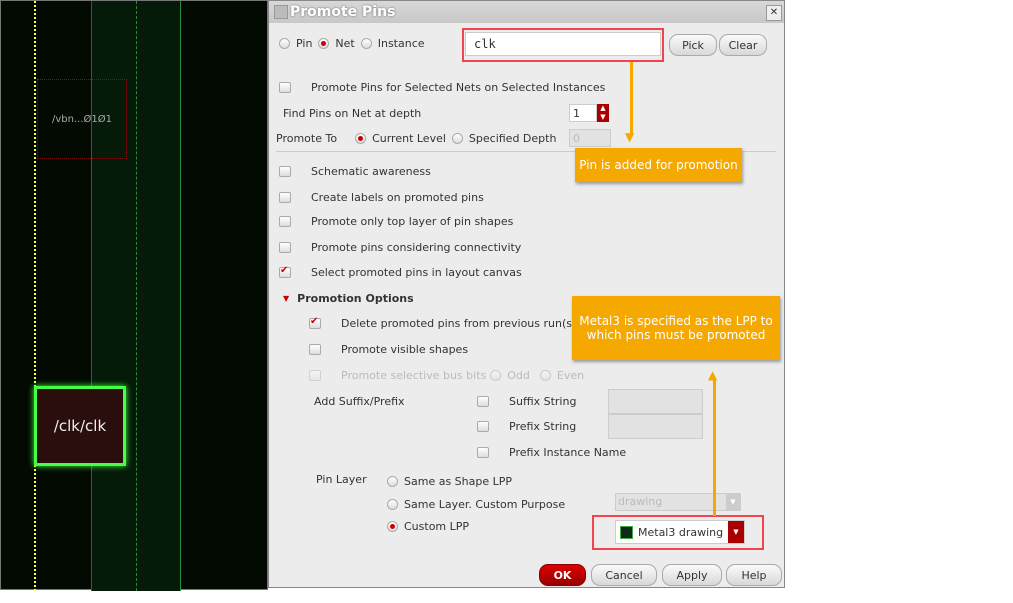 This screenshot has width=1013, height=603. I want to click on promote-visible-checkbox, so click(315, 349).